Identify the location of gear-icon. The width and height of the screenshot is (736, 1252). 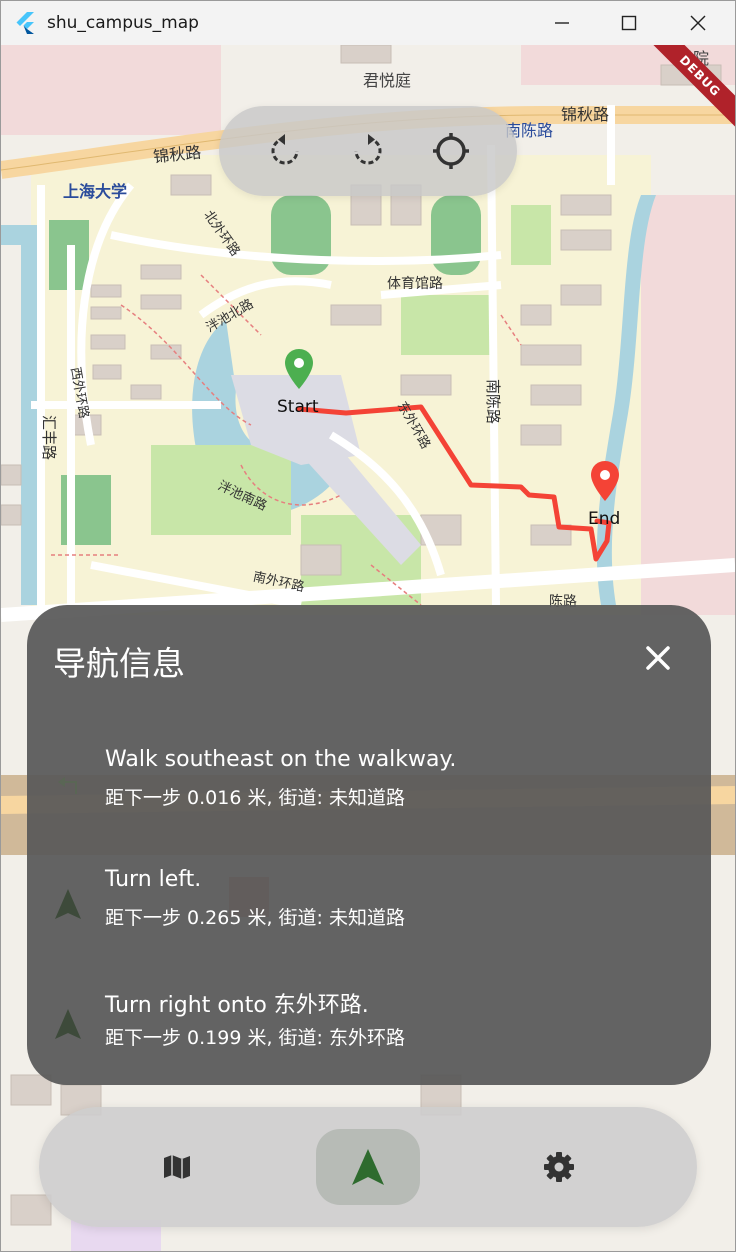
(559, 1167).